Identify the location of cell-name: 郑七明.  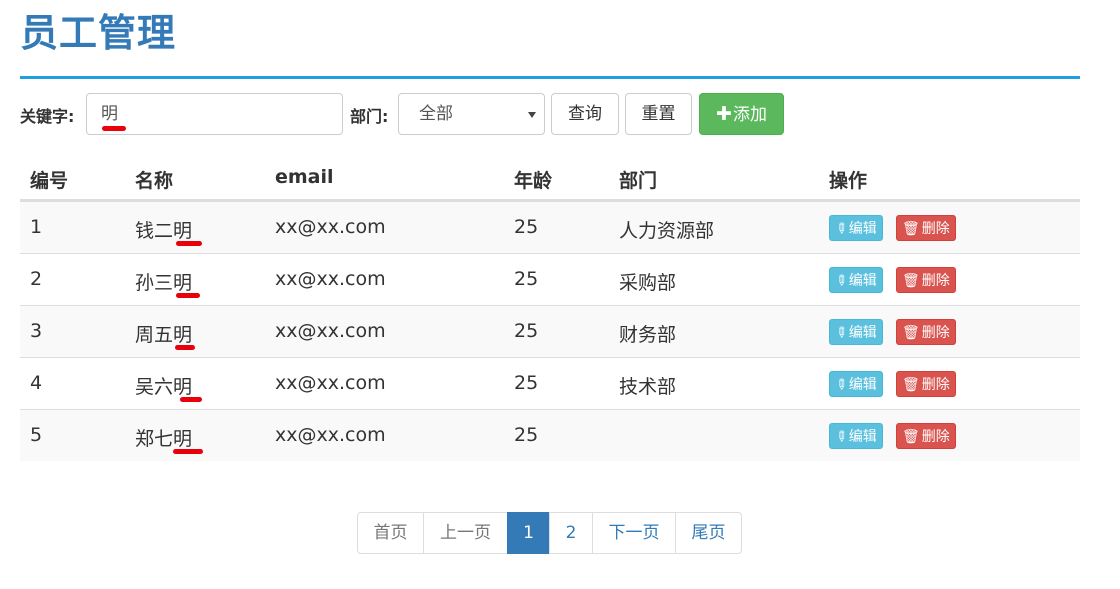
(169, 439).